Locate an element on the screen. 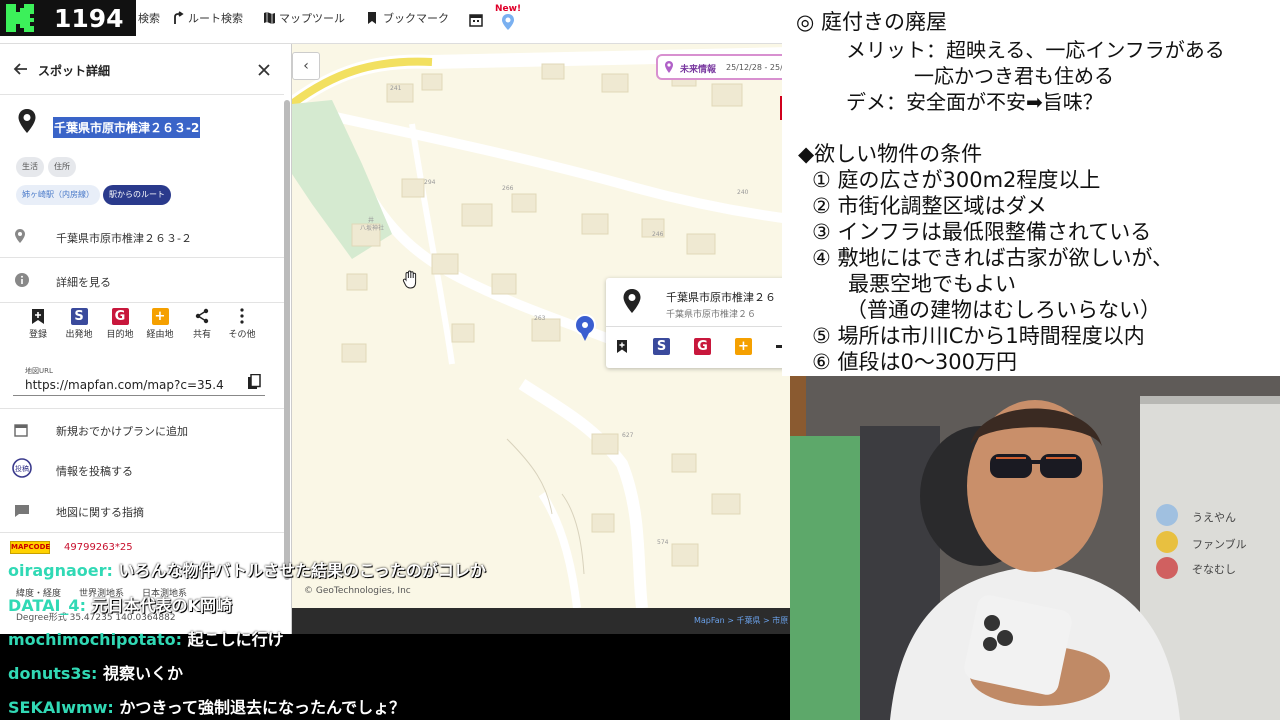 The image size is (1280, 720). chip-route-from-station: 駅からのルート is located at coordinates (137, 195).